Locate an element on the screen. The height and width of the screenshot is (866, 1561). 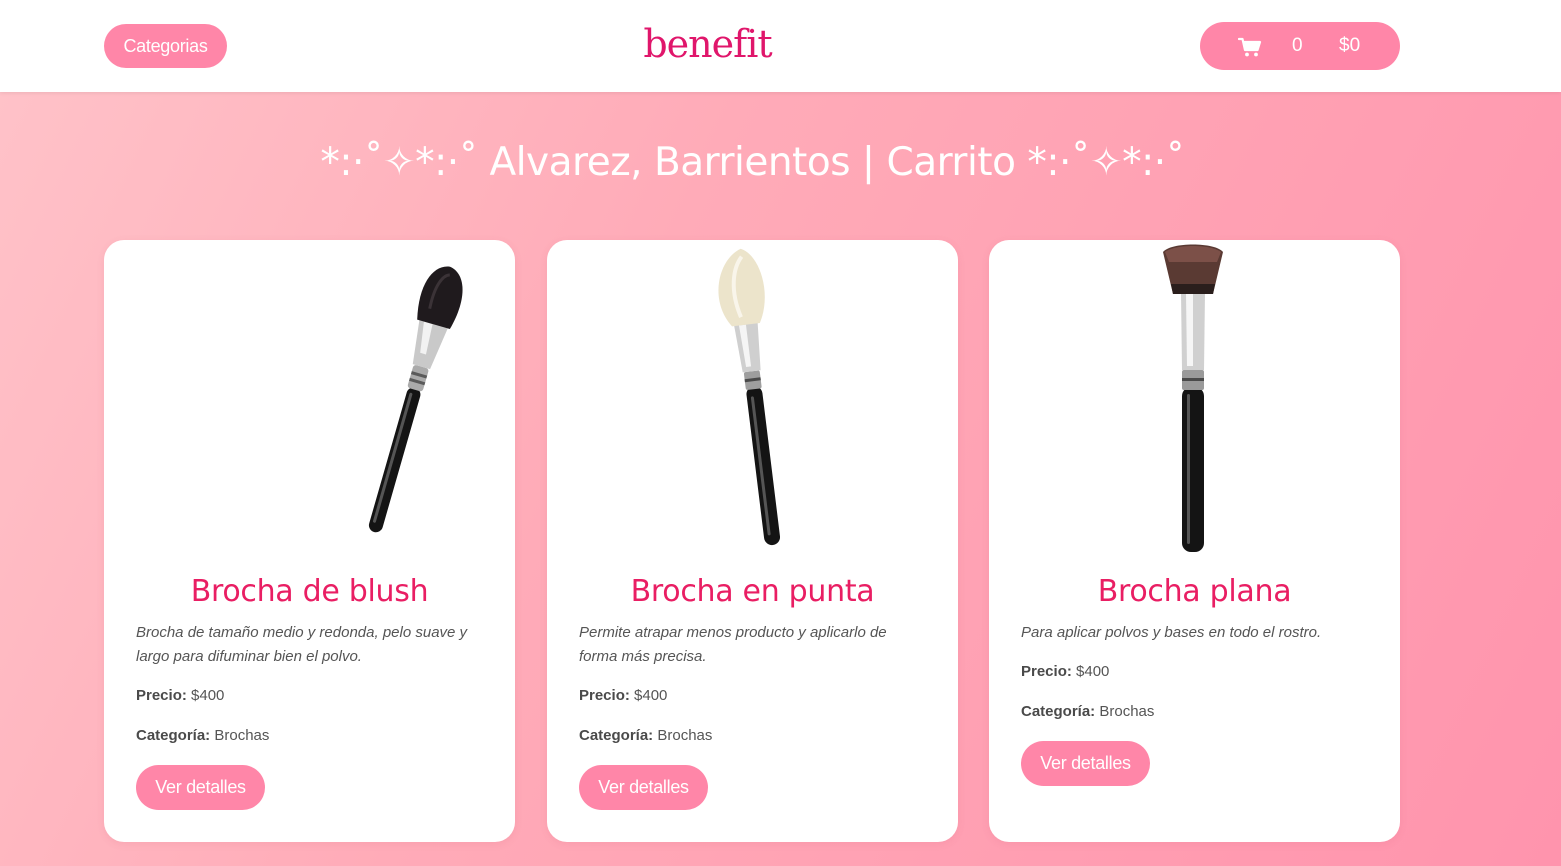
blush-brush-image is located at coordinates (415, 399).